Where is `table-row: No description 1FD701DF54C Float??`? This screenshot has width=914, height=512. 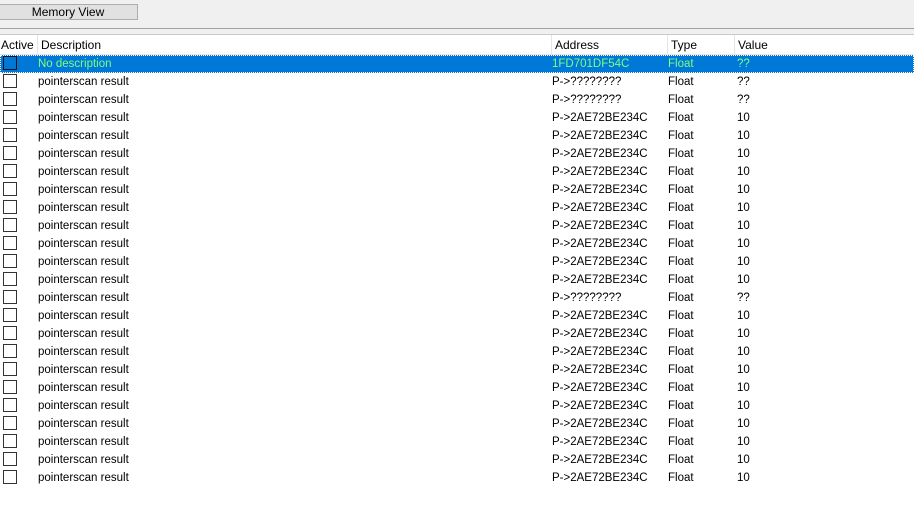 table-row: No description 1FD701DF54C Float?? is located at coordinates (457, 64).